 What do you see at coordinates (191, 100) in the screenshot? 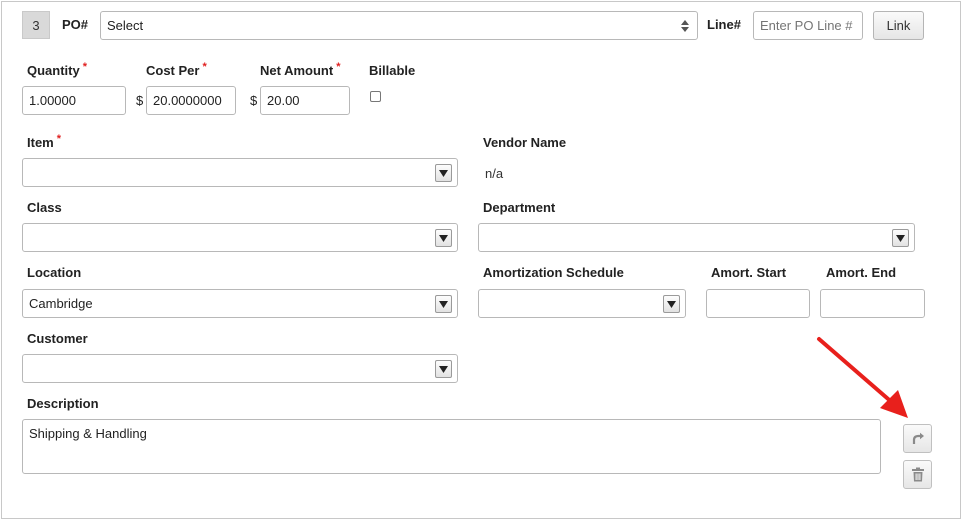
I see `cost-per-input: 20.0000000` at bounding box center [191, 100].